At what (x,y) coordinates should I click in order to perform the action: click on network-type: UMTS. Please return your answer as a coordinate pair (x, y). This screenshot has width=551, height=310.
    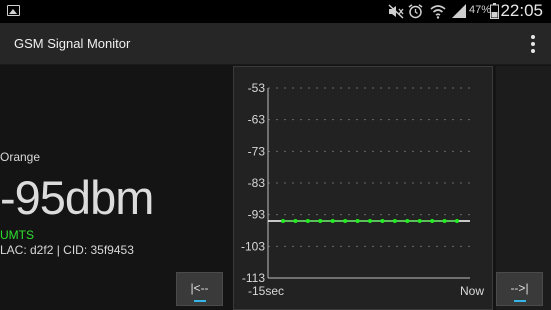
    Looking at the image, I should click on (17, 235).